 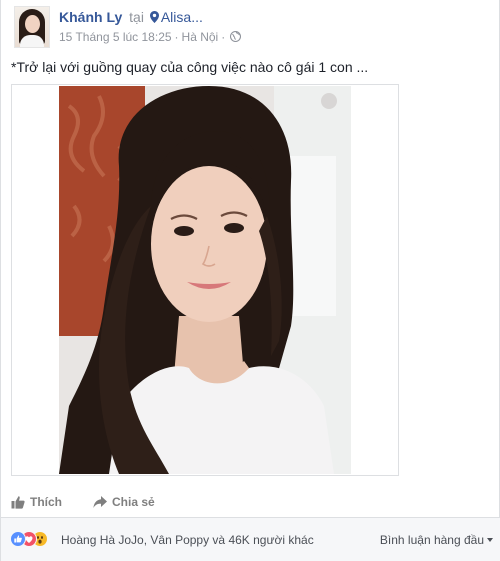 I want to click on comment-sort-dropdown: Bình luận hàng đầu, so click(x=436, y=540).